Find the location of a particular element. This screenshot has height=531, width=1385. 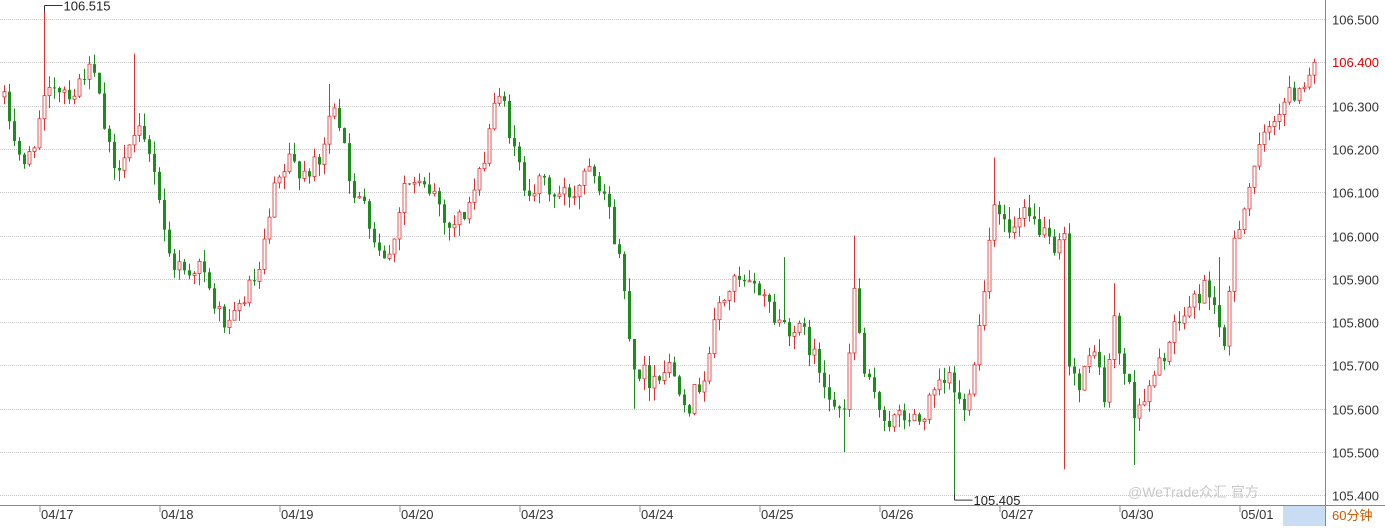

x-tick-label: 04/17 is located at coordinates (57, 514).